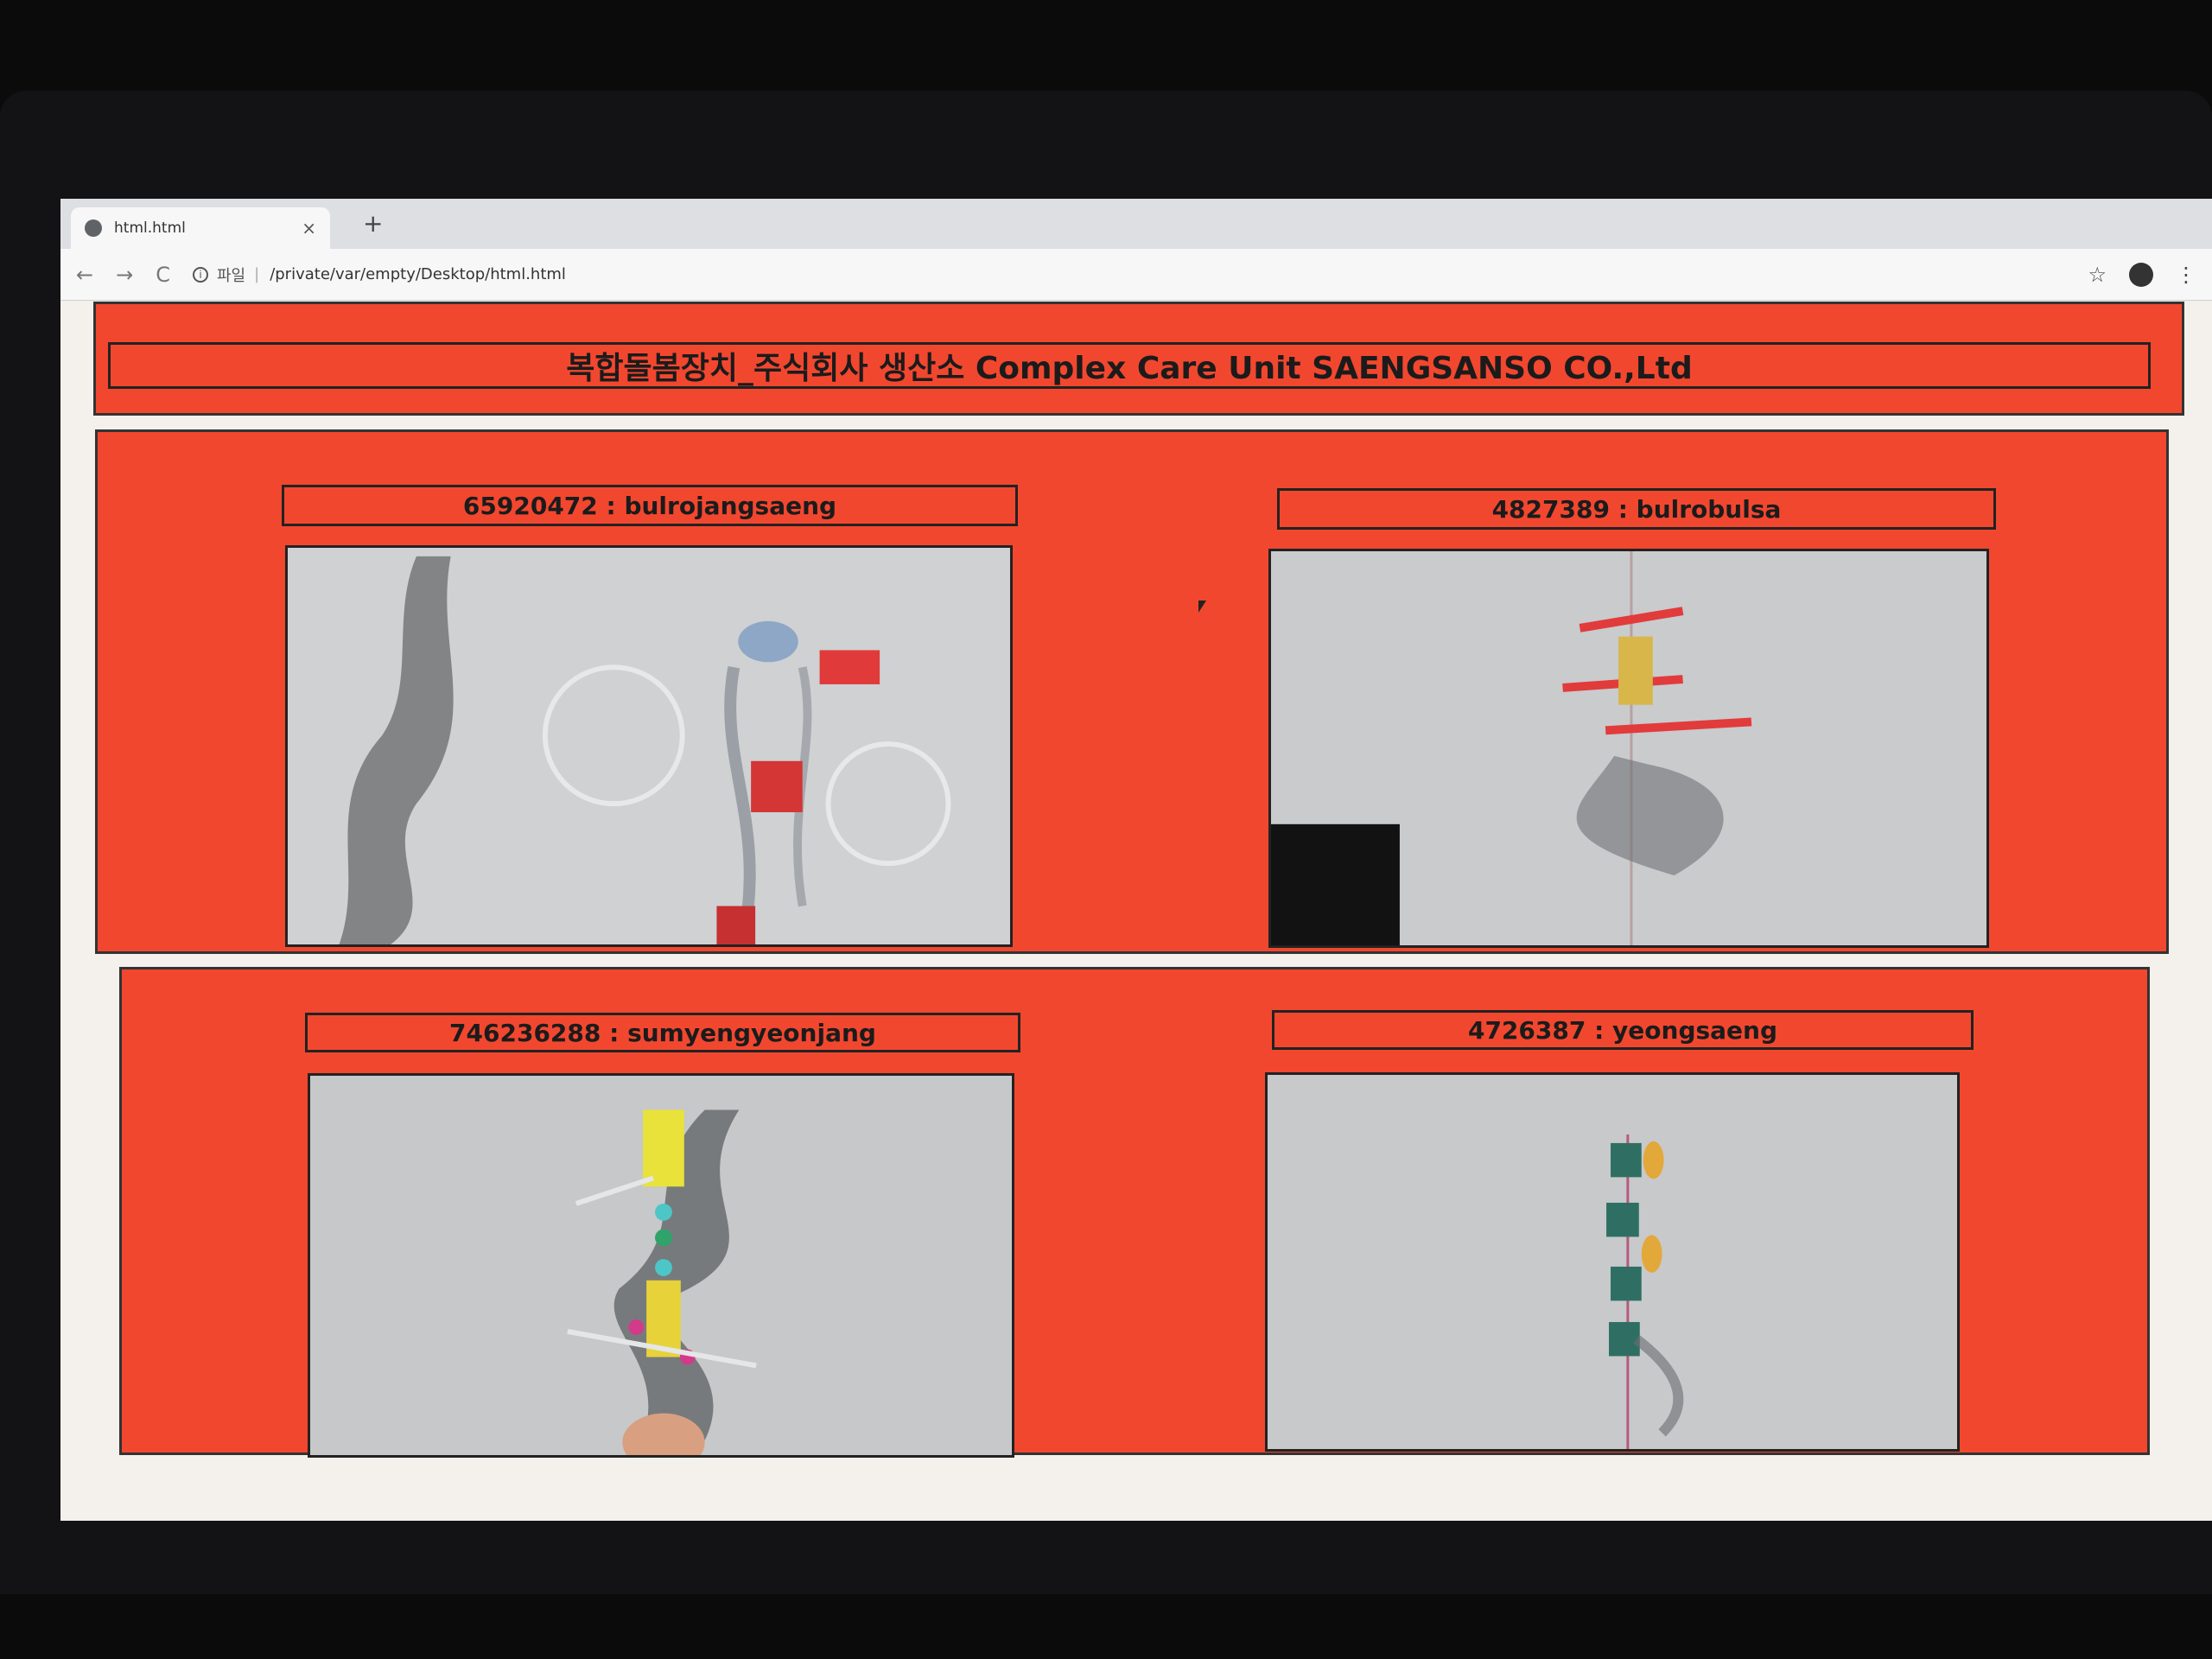  What do you see at coordinates (150, 228) in the screenshot?
I see `tab-title: html.html` at bounding box center [150, 228].